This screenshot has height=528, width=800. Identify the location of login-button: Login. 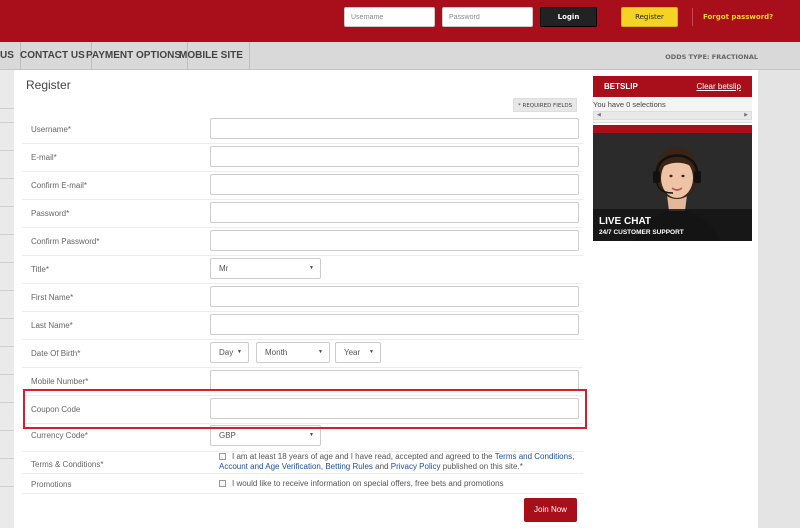
(568, 17).